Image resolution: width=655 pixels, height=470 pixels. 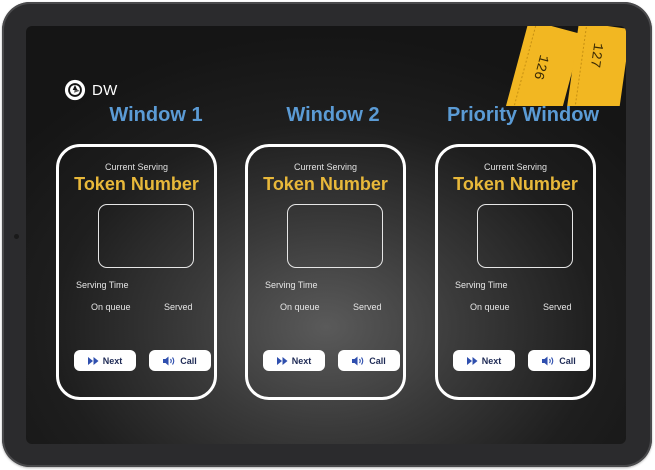 What do you see at coordinates (333, 115) in the screenshot?
I see `window-2-title: Window 2` at bounding box center [333, 115].